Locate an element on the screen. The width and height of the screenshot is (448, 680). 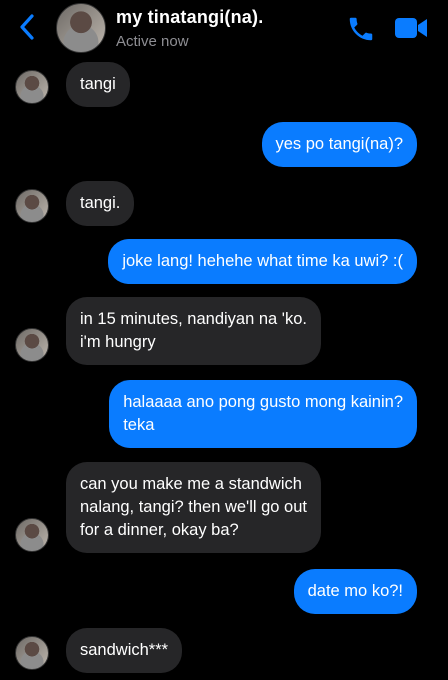
call-button is located at coordinates (361, 29).